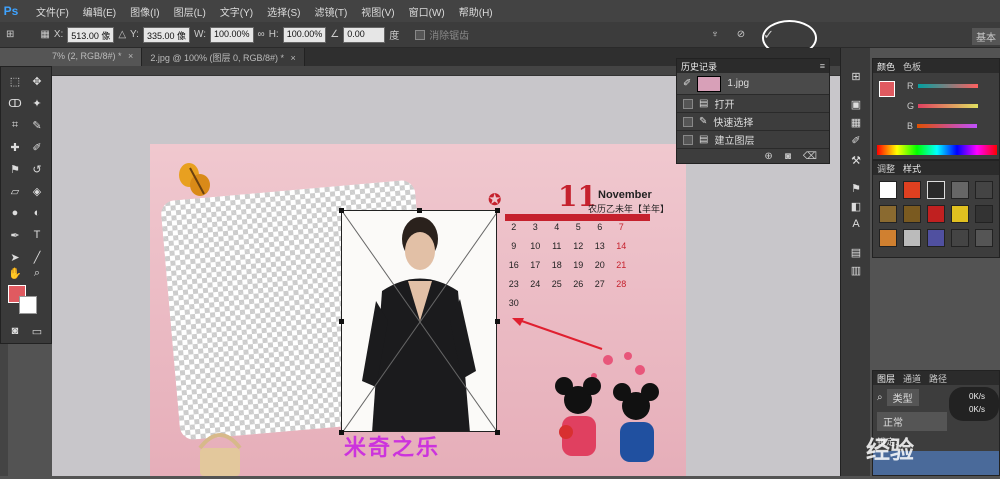 The width and height of the screenshot is (1000, 479). What do you see at coordinates (938, 378) in the screenshot?
I see `tab-paths: 路径` at bounding box center [938, 378].